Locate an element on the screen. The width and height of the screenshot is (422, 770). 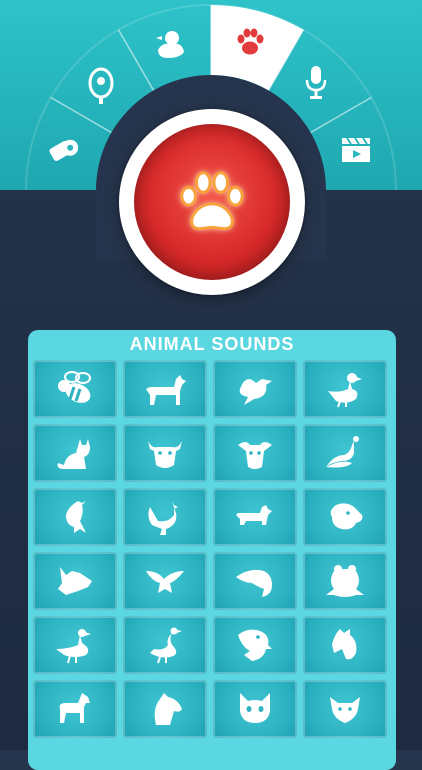
animal-tile-horse-bust is located at coordinates (165, 709).